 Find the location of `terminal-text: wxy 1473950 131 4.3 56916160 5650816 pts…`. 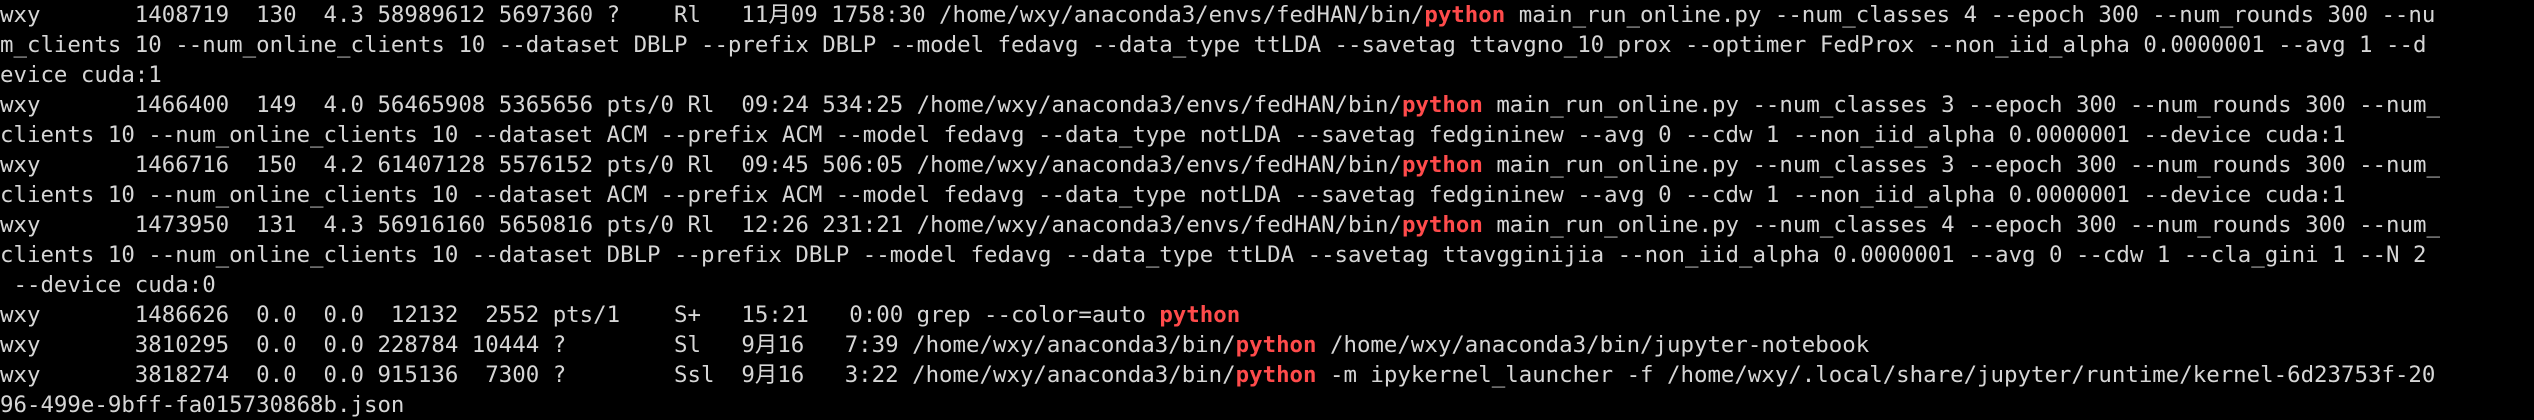

terminal-text: wxy 1473950 131 4.3 56916160 5650816 pts… is located at coordinates (701, 225).